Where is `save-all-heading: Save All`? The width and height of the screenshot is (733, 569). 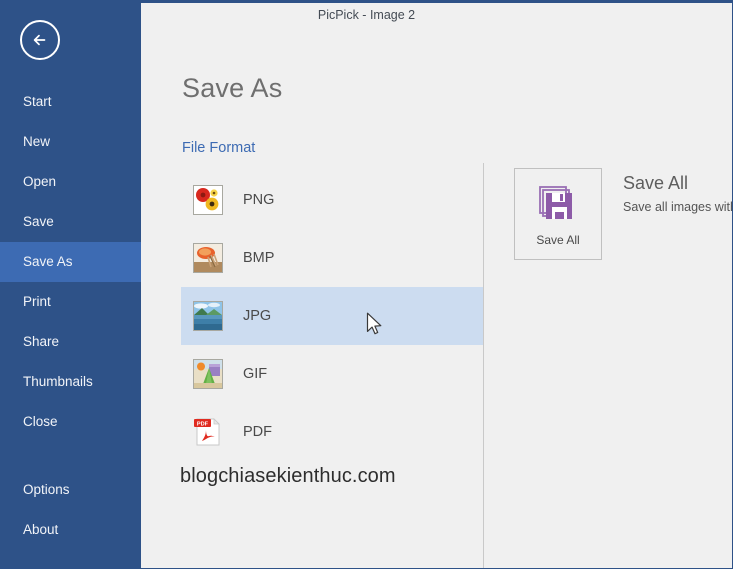
save-all-heading: Save All is located at coordinates (656, 183).